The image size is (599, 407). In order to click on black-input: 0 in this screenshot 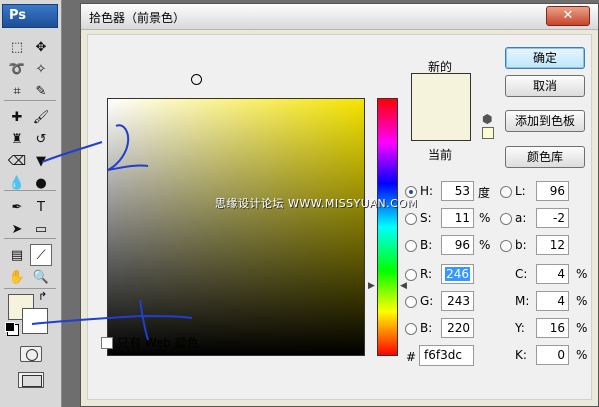, I will do `click(552, 355)`.